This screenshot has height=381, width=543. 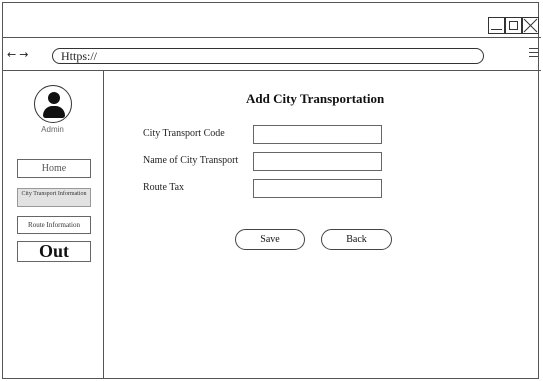 I want to click on city-transport-name-label: Name of City Transport, so click(x=191, y=160).